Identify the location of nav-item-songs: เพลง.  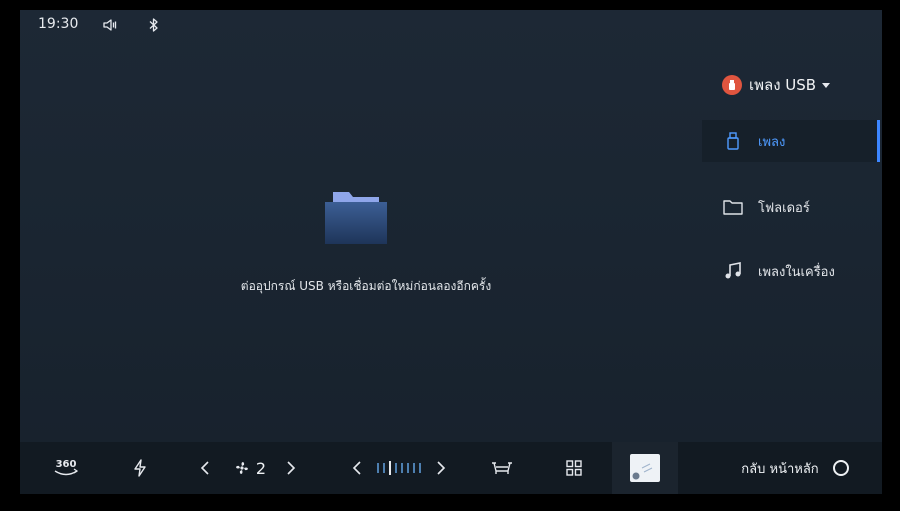
(791, 141).